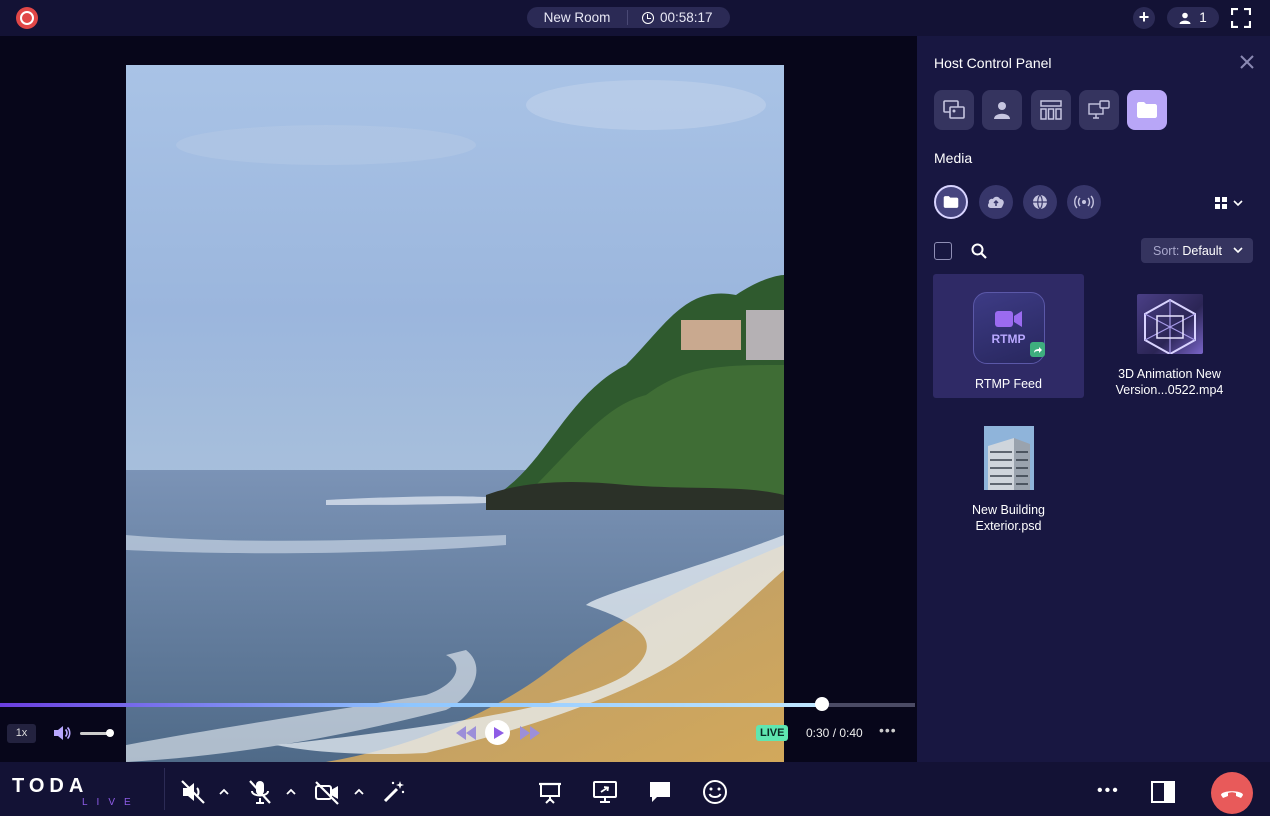 Image resolution: width=1270 pixels, height=816 pixels. What do you see at coordinates (648, 17) in the screenshot?
I see `clock-icon` at bounding box center [648, 17].